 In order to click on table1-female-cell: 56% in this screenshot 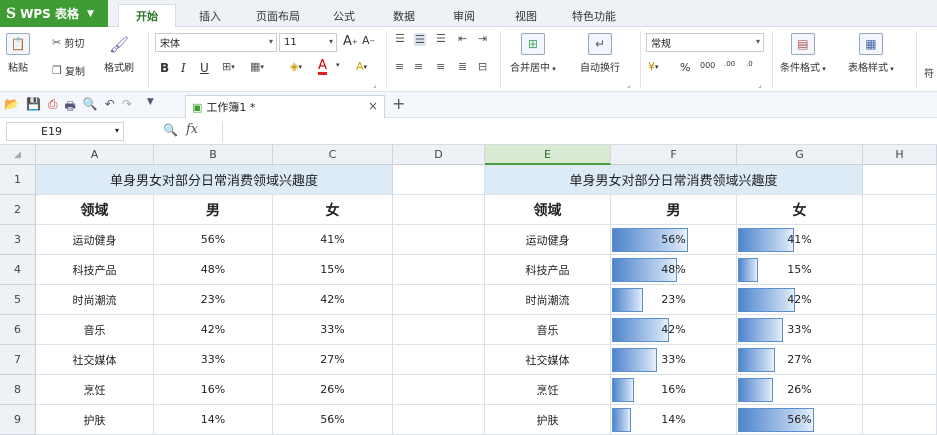, I will do `click(333, 420)`.